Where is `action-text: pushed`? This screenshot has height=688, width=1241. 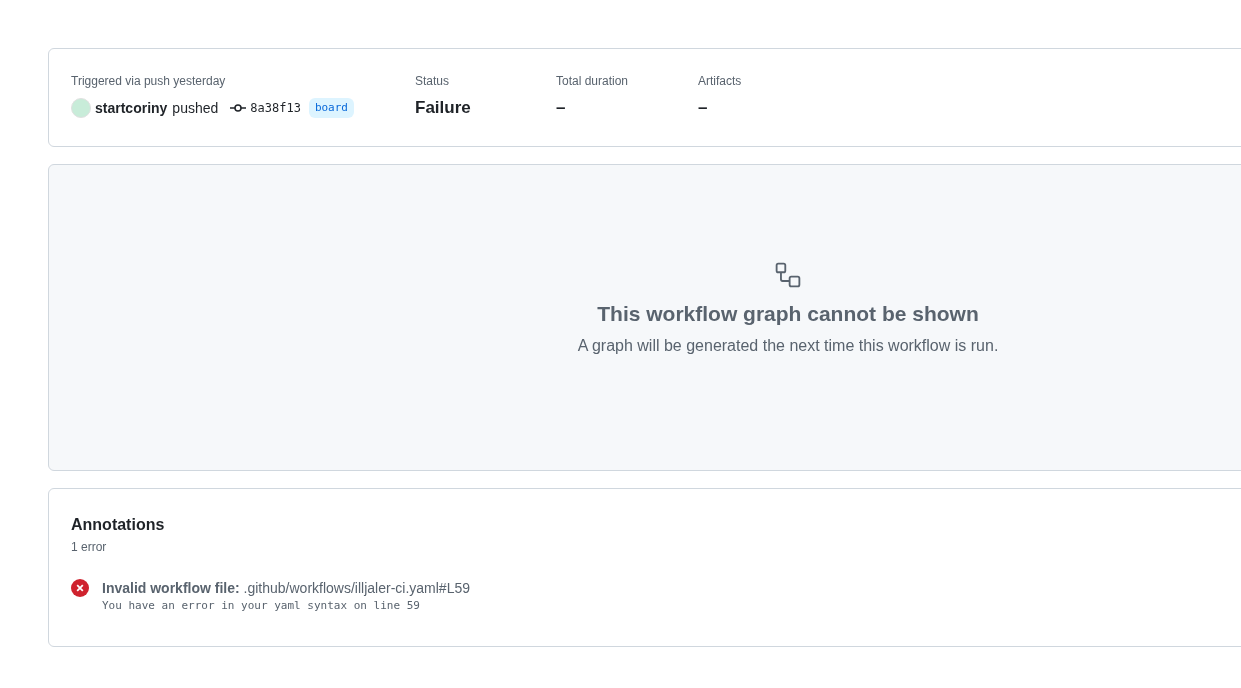 action-text: pushed is located at coordinates (195, 108).